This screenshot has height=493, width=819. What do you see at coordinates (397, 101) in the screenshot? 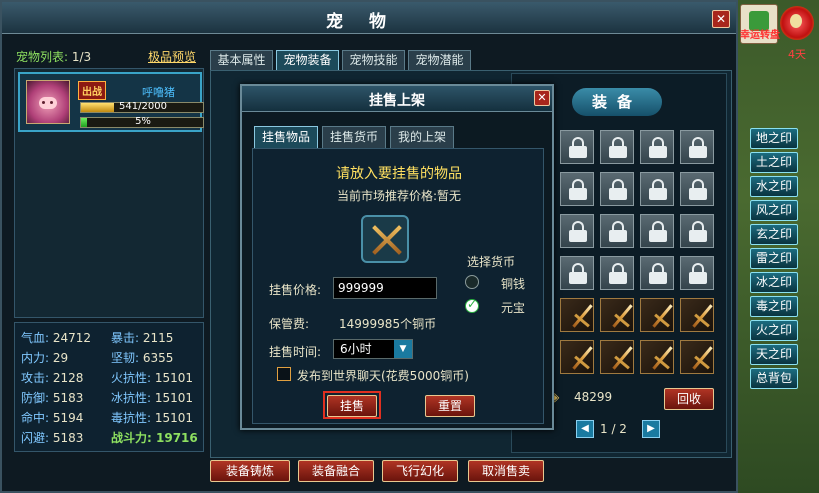
I see `sell-dialog-title: 挂售上架` at bounding box center [397, 101].